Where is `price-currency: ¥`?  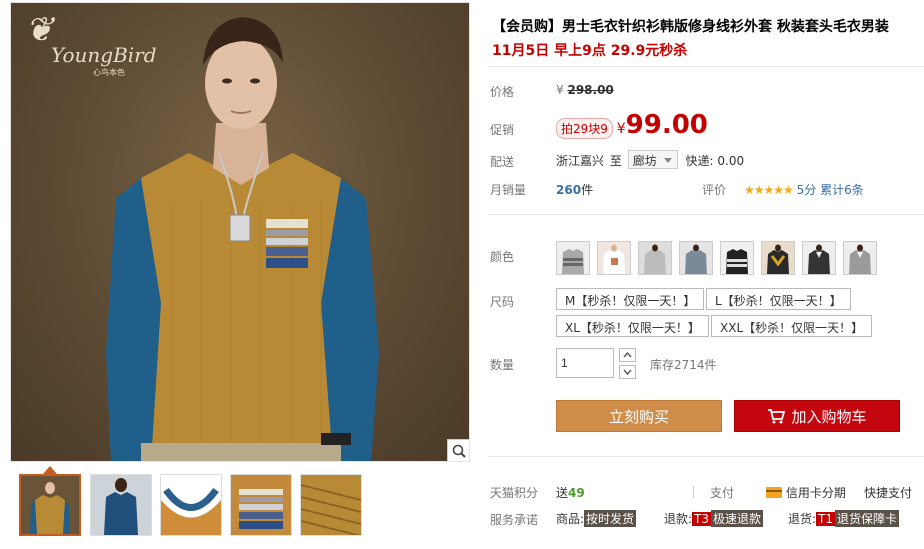
price-currency: ¥ is located at coordinates (560, 90).